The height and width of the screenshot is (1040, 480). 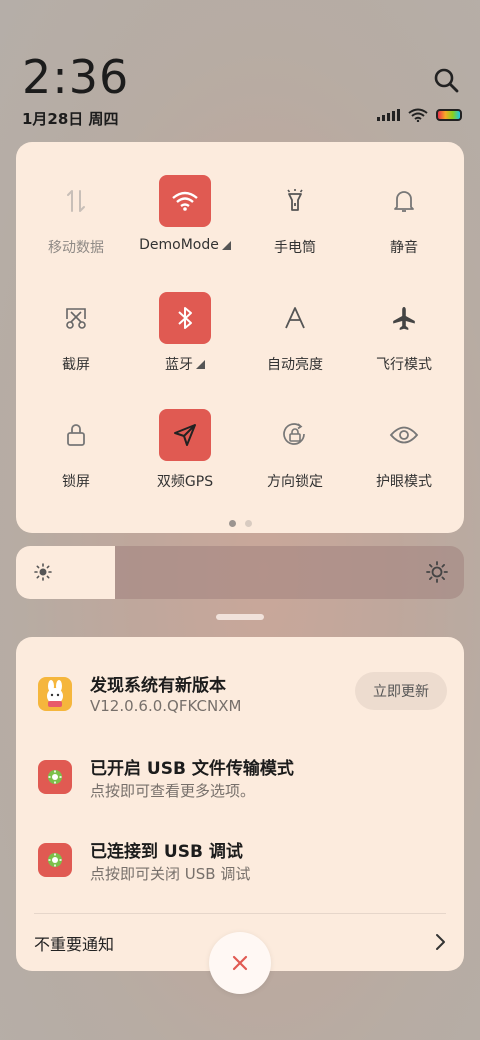 What do you see at coordinates (404, 464) in the screenshot?
I see `tile-eye-care: 护眼模式` at bounding box center [404, 464].